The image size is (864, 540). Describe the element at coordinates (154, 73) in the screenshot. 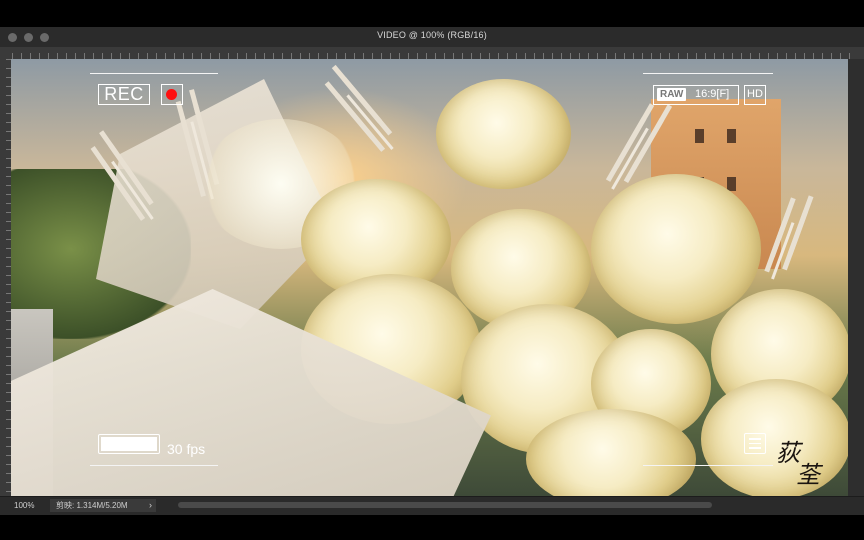

I see `frame-corner-top-left` at that location.